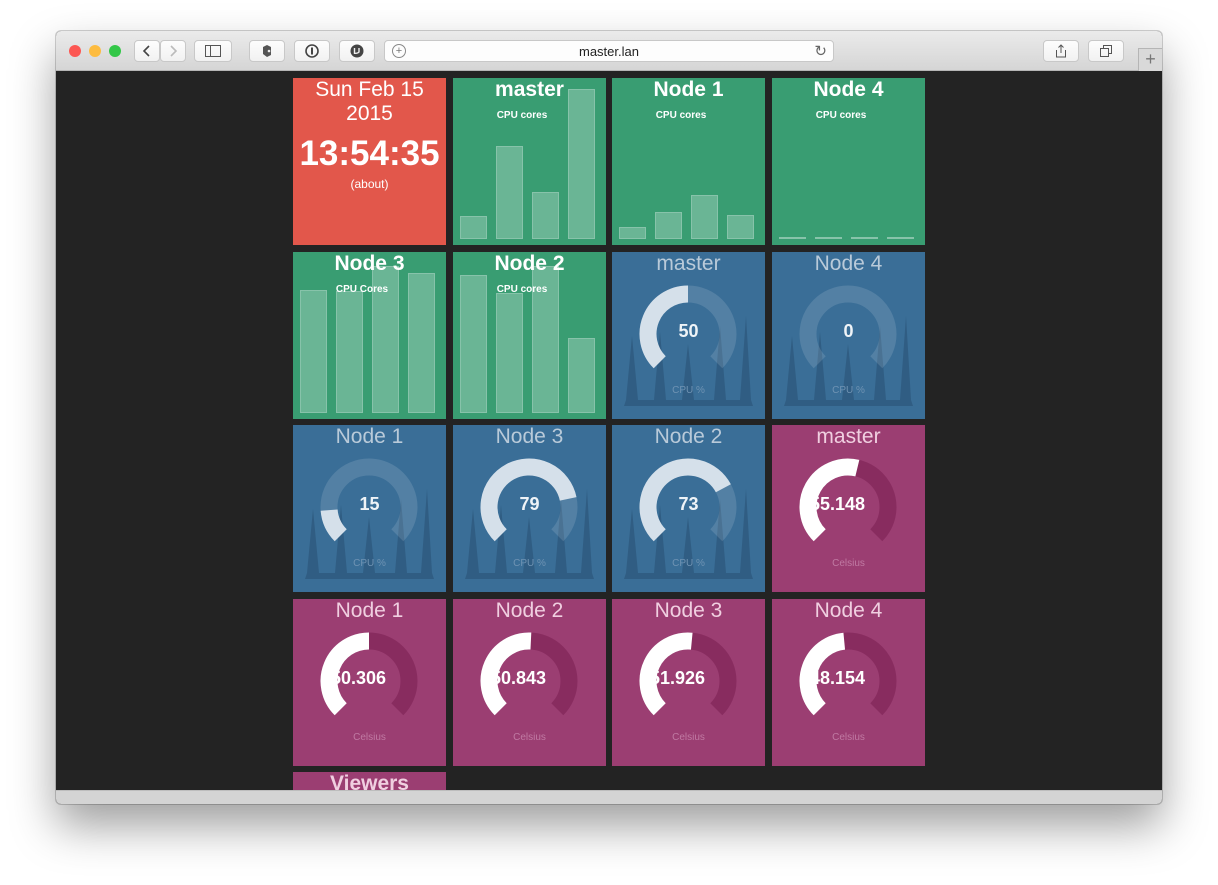 Image resolution: width=1218 pixels, height=885 pixels. Describe the element at coordinates (529, 504) in the screenshot. I see `gauge-value: 79` at that location.